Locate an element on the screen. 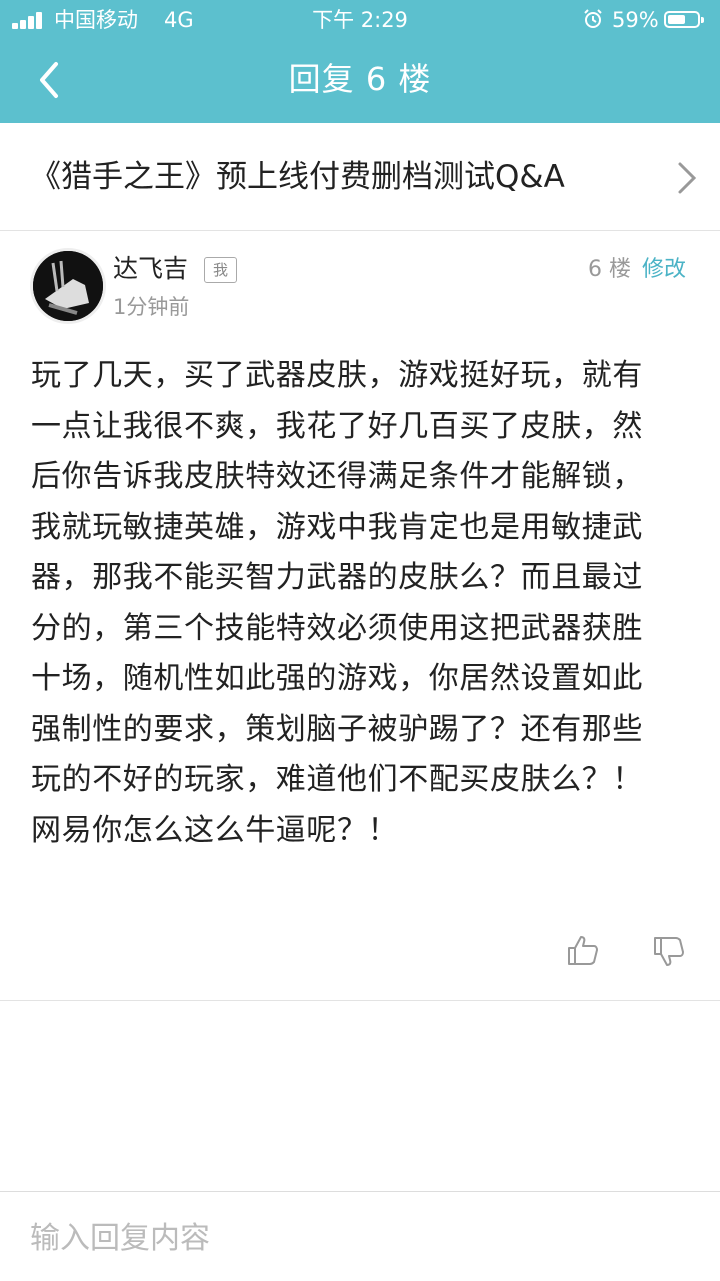 The height and width of the screenshot is (1281, 720). reply-input is located at coordinates (350, 1238).